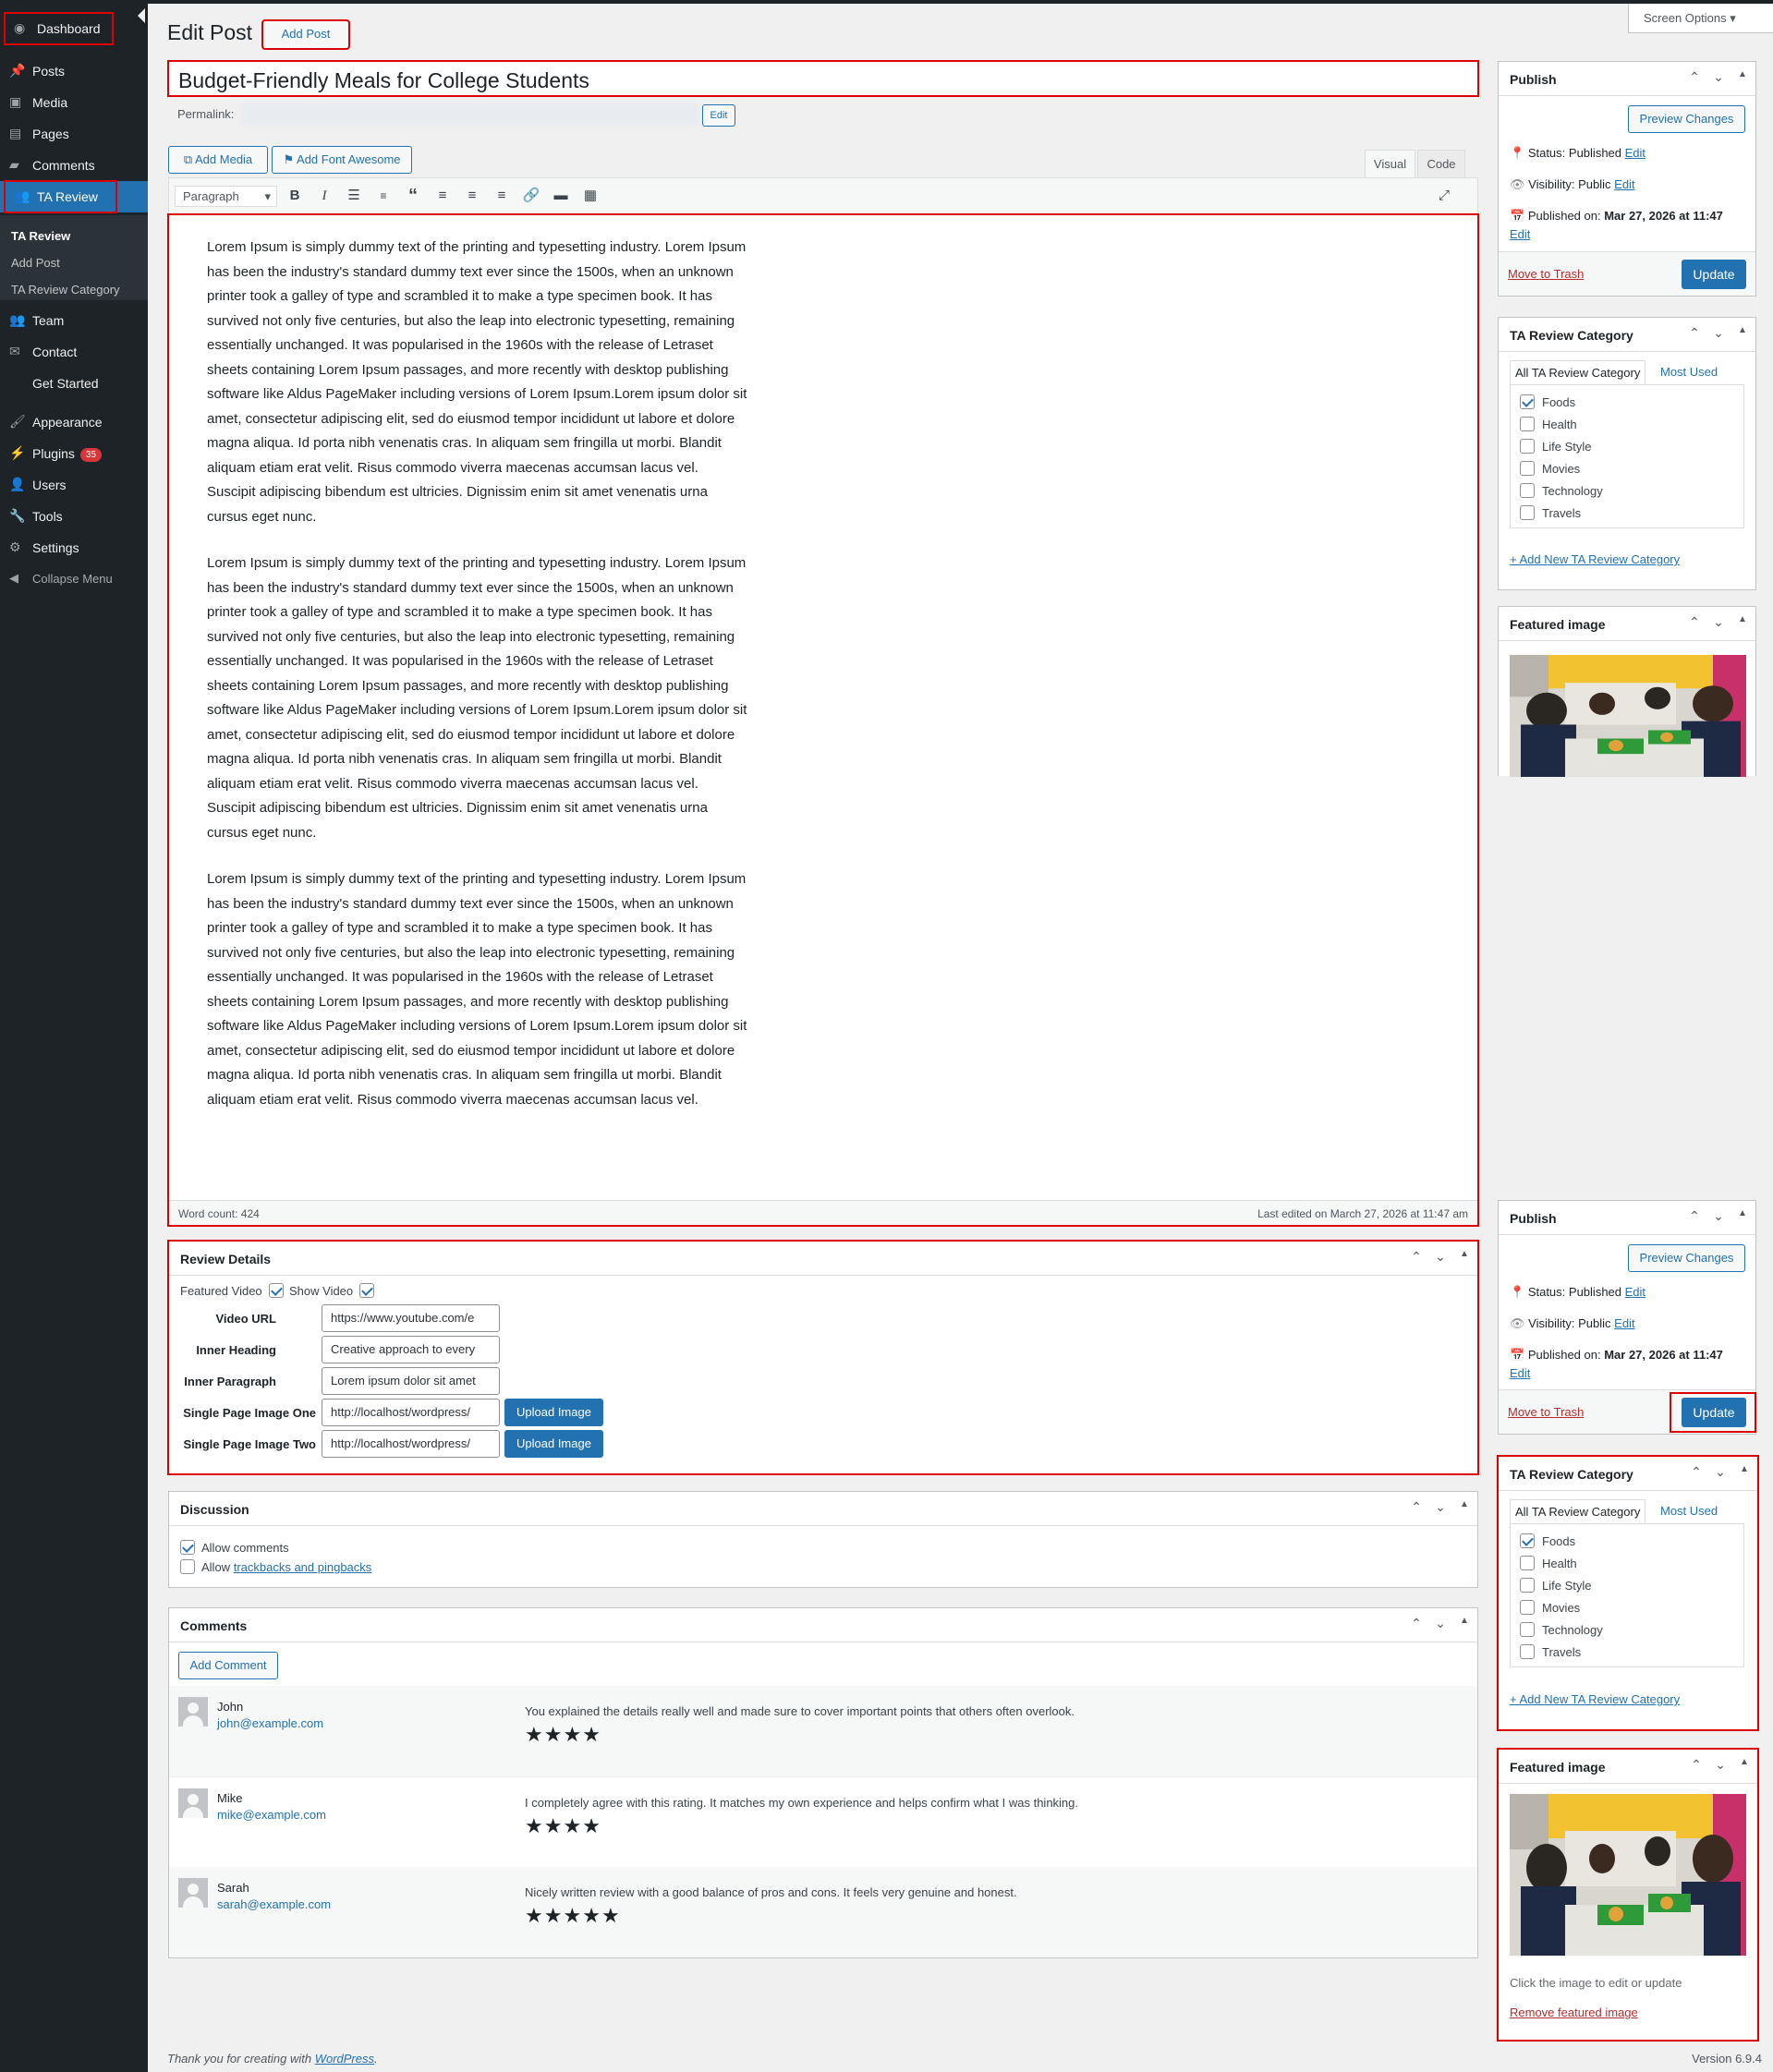 Image resolution: width=1773 pixels, height=2072 pixels. Describe the element at coordinates (553, 1412) in the screenshot. I see `upload-image-one-button: Upload Image` at that location.